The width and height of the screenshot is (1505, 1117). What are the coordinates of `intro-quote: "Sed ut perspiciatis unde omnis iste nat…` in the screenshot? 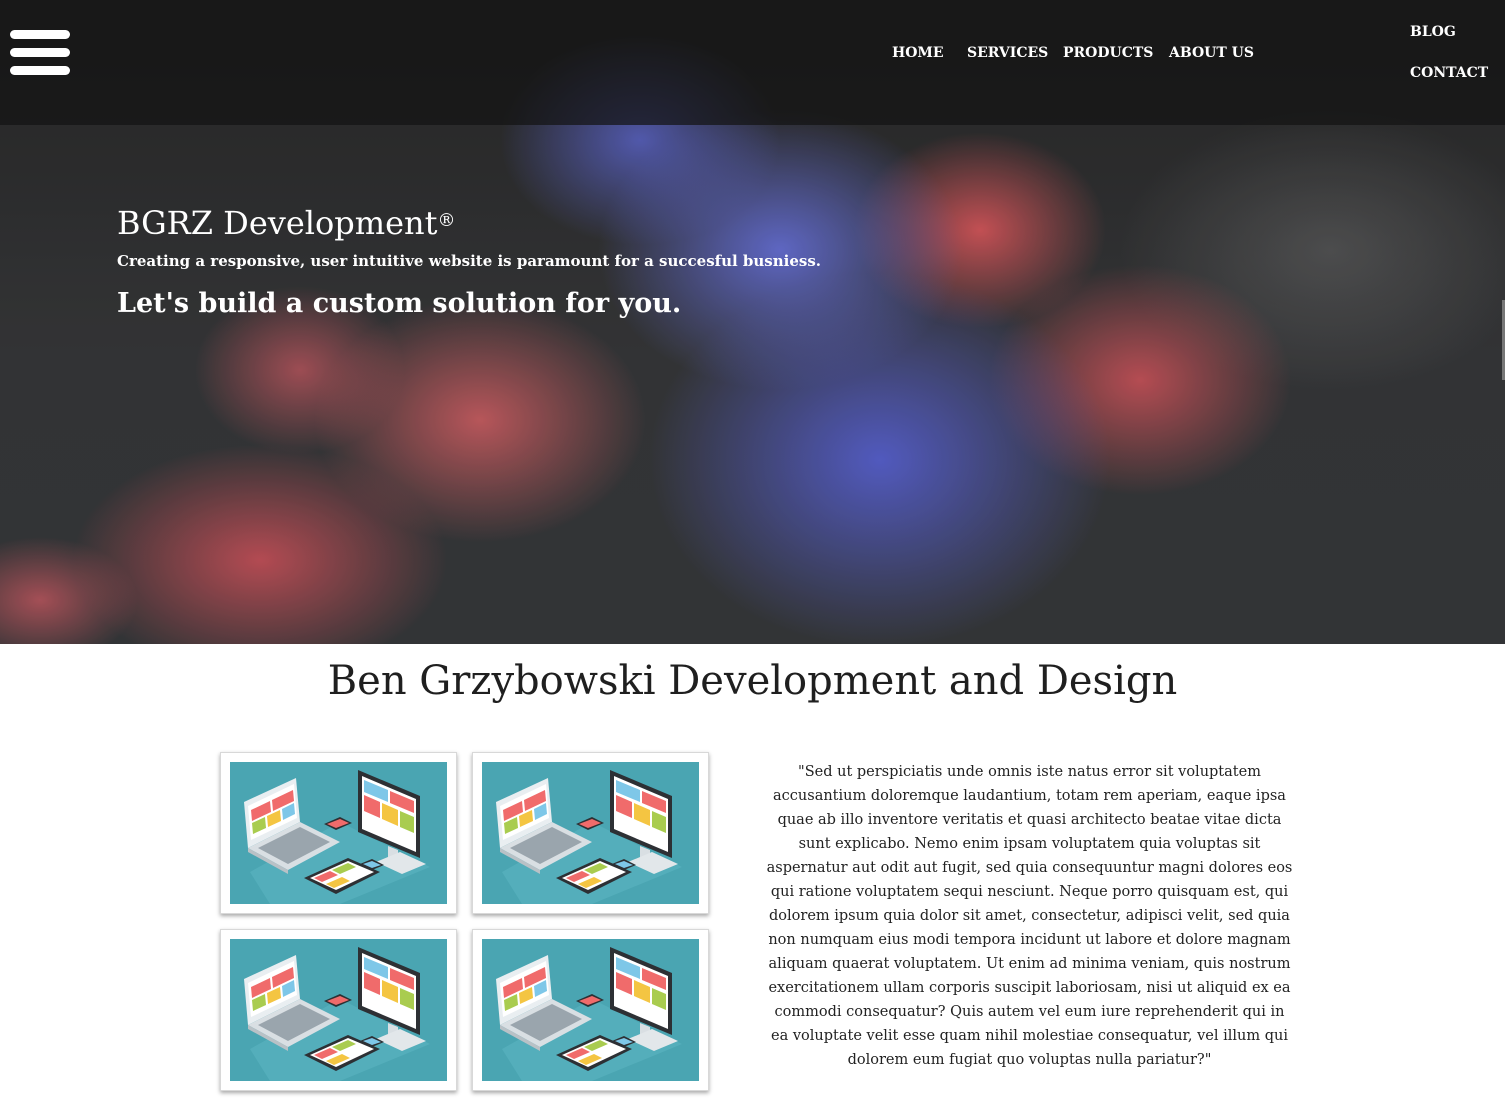 It's located at (1029, 916).